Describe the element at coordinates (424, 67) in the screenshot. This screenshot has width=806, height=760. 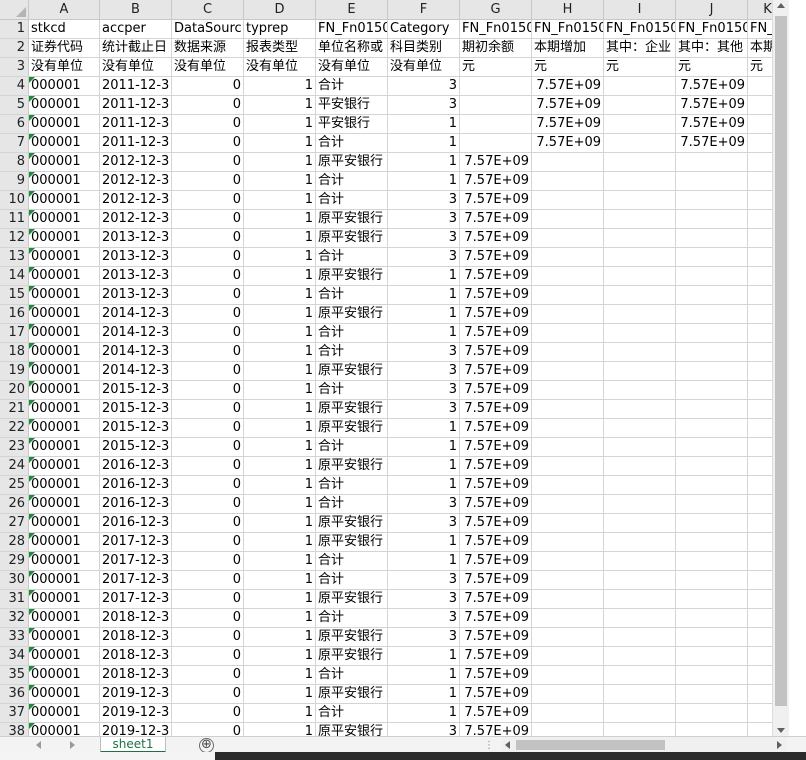
I see `cell-f: 没有单位` at that location.